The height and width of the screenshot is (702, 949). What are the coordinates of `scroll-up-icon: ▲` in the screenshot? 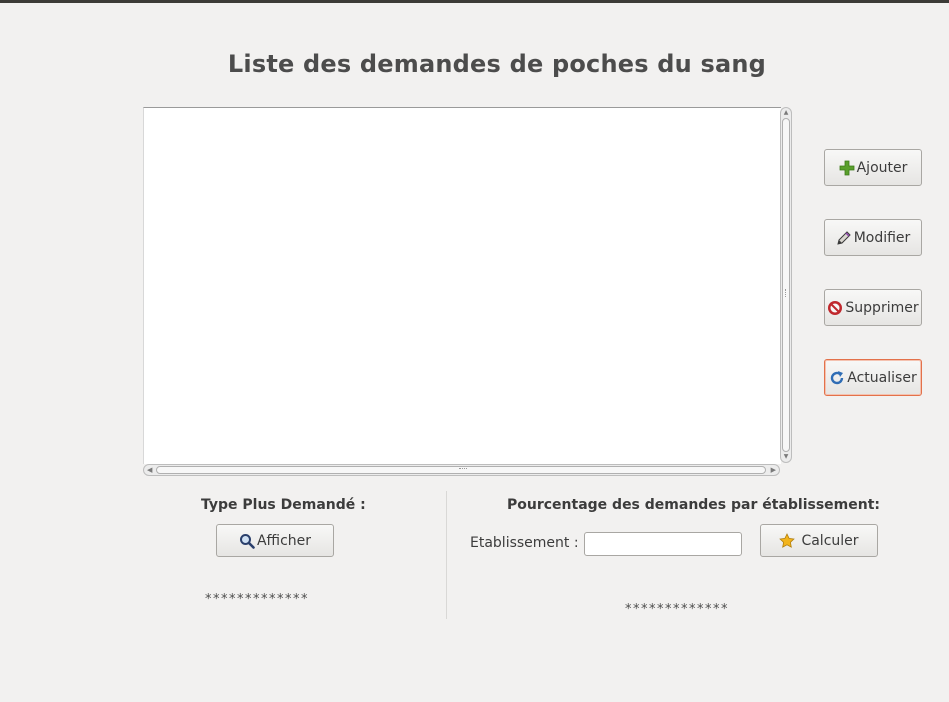 It's located at (786, 113).